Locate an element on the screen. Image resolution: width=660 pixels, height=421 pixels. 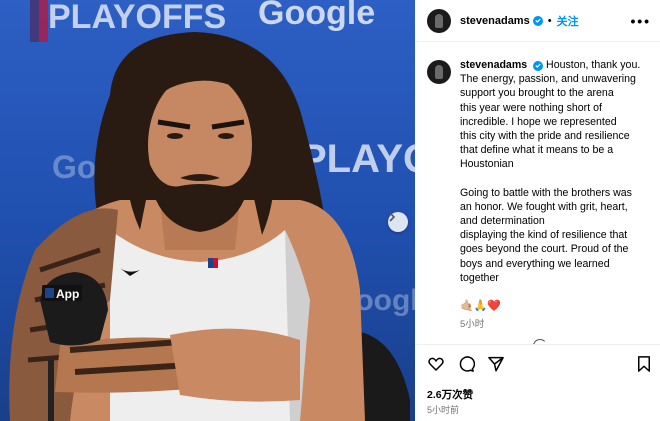
caption-line: Houston, thank you. is located at coordinates (593, 65).